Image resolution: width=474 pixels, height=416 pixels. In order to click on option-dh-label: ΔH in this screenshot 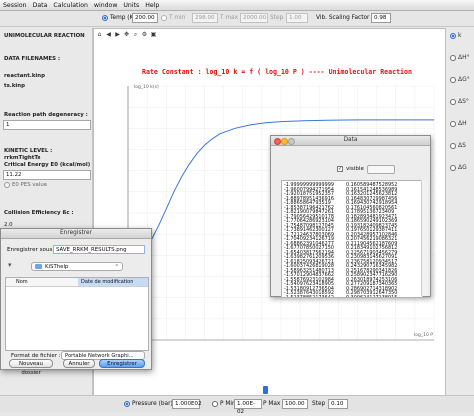, I will do `click(462, 123)`.